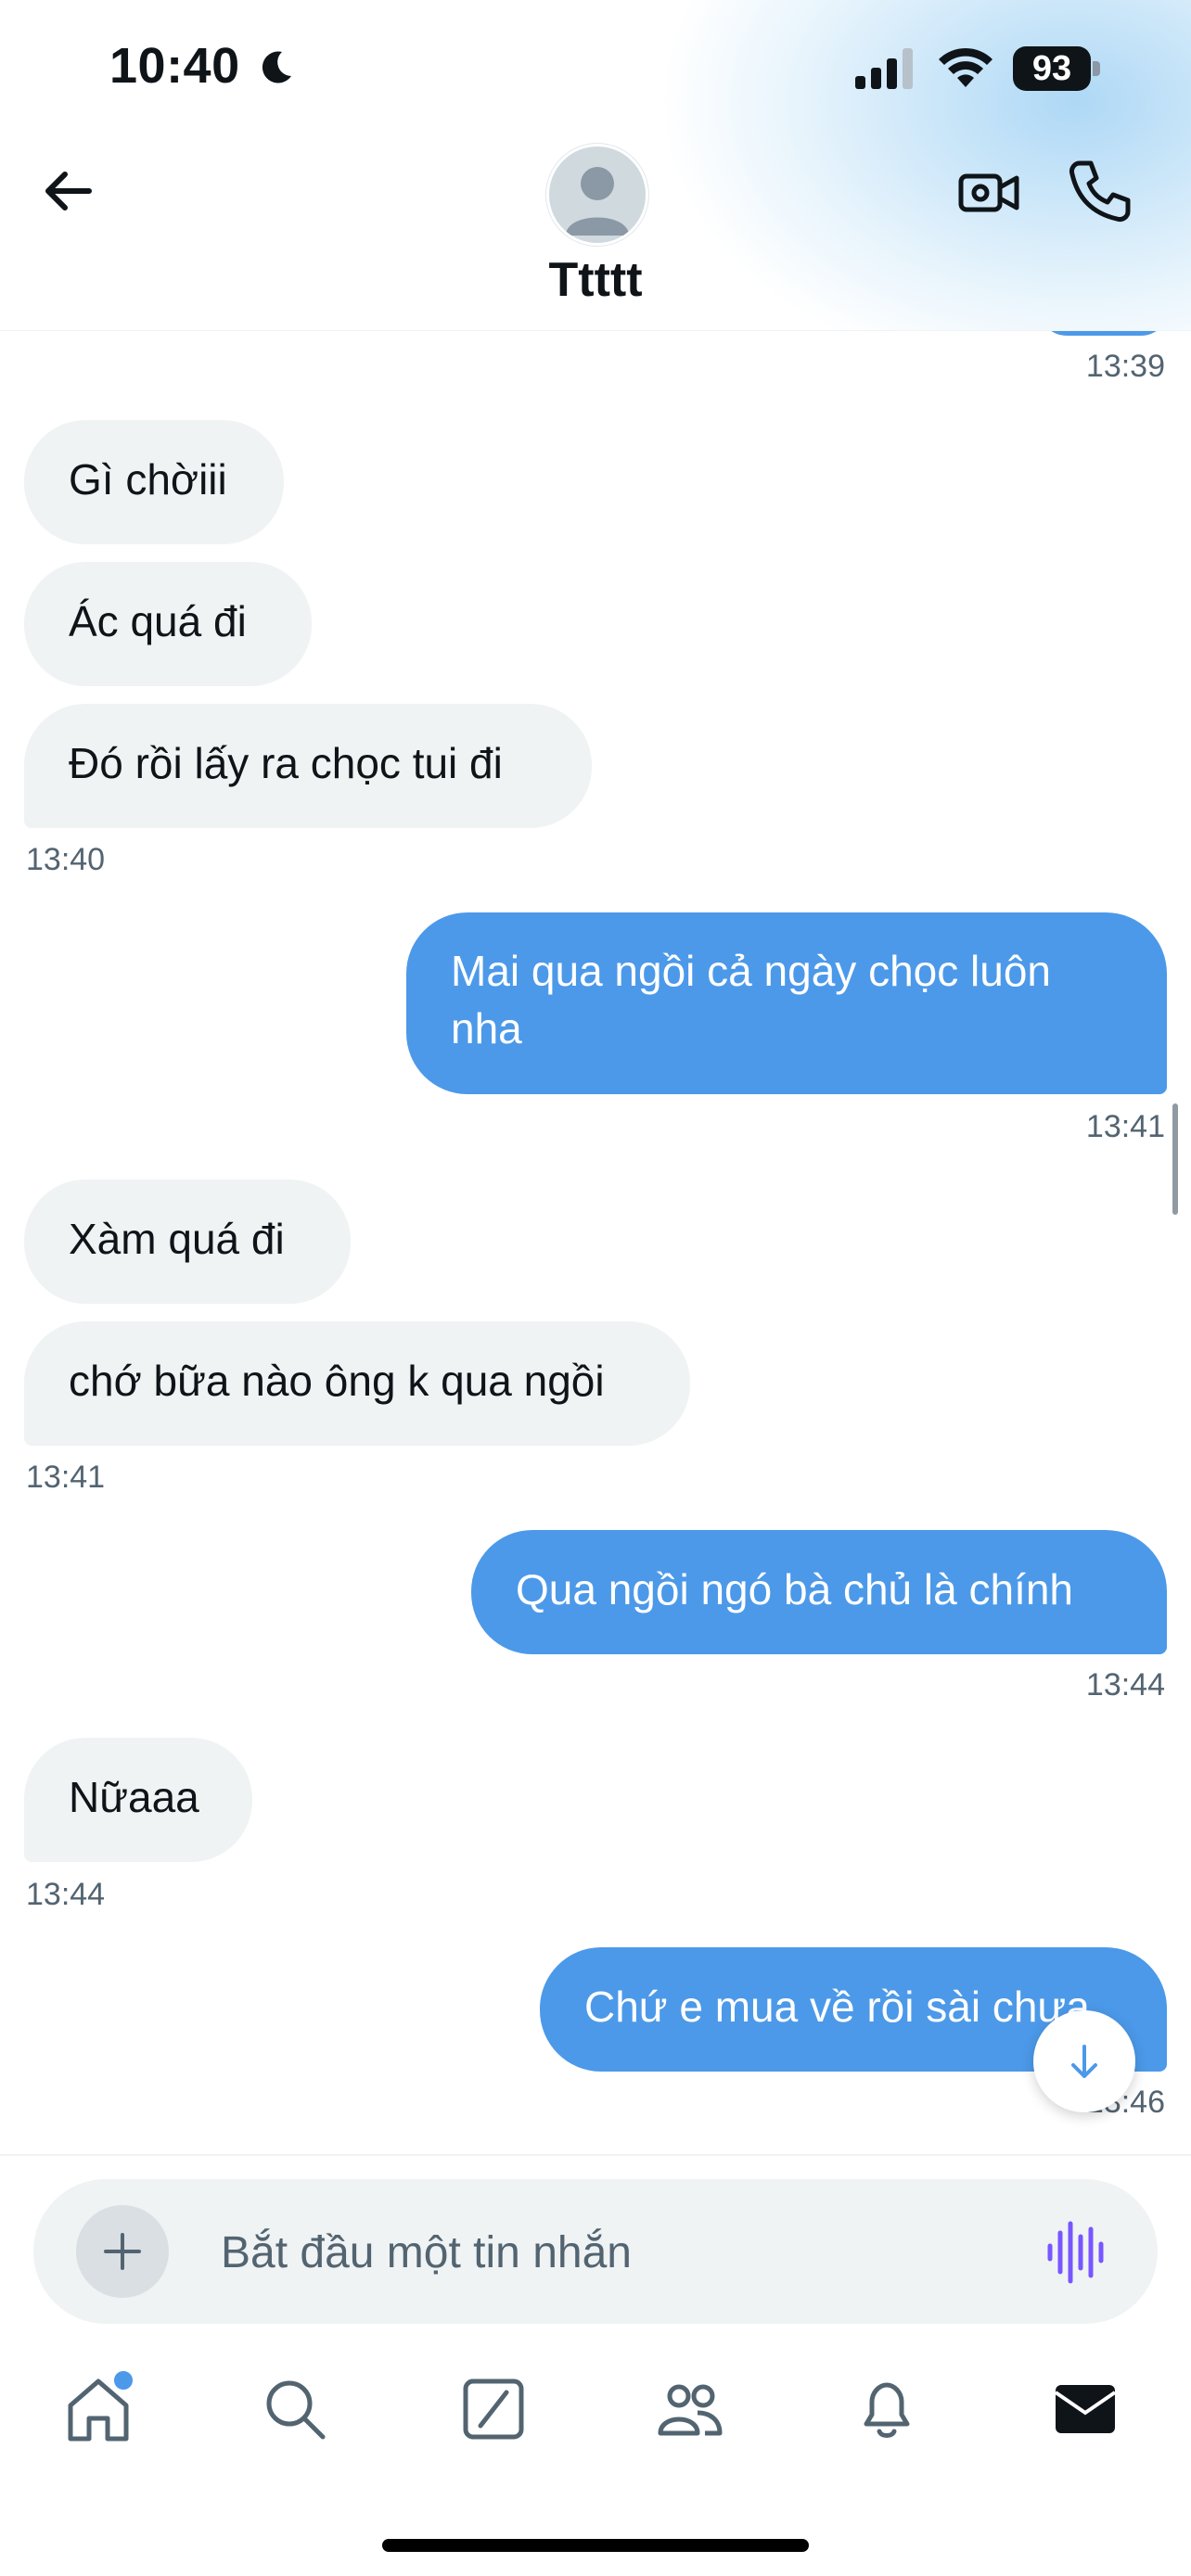 Image resolution: width=1191 pixels, height=2576 pixels. I want to click on contact-name: Ttttt, so click(595, 280).